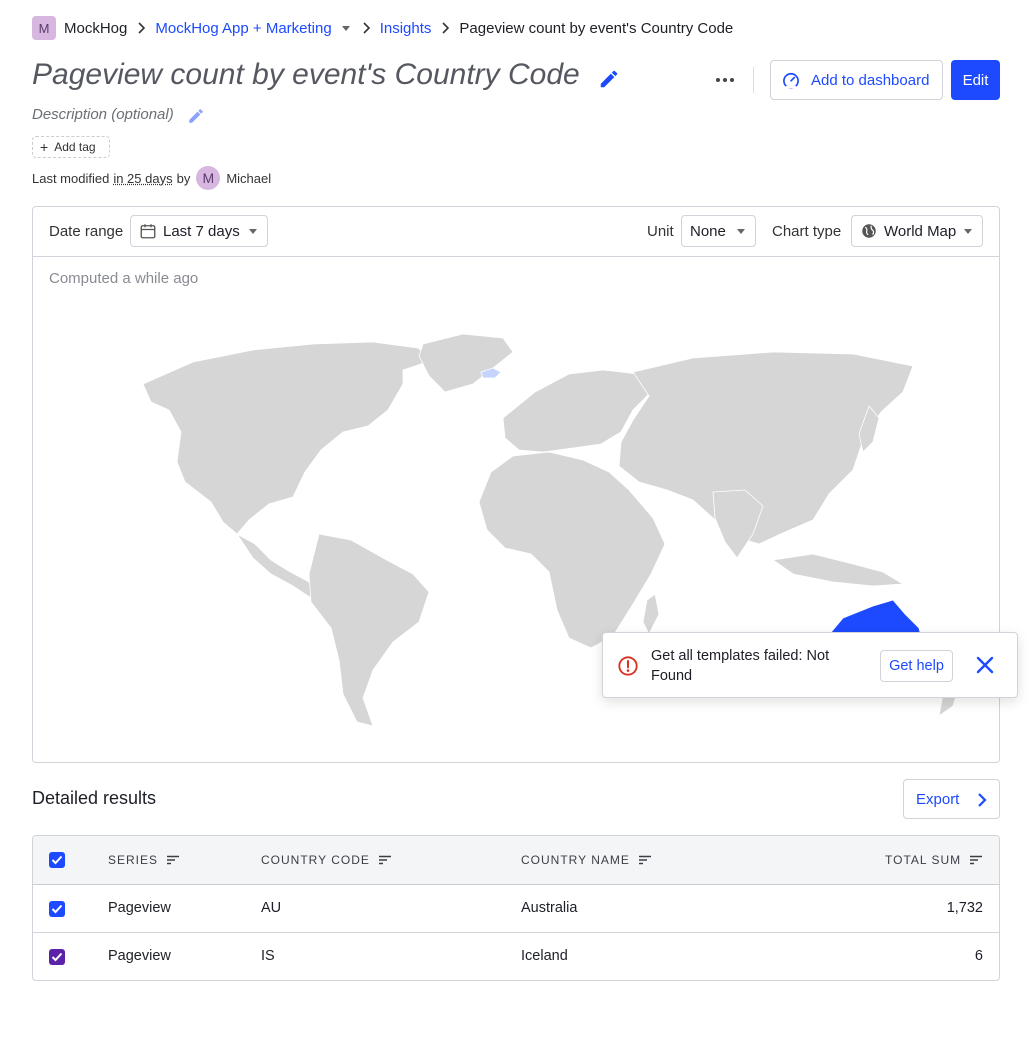 This screenshot has width=1032, height=1045. Describe the element at coordinates (243, 28) in the screenshot. I see `breadcrumb-project: MockHog App + Marketing` at that location.